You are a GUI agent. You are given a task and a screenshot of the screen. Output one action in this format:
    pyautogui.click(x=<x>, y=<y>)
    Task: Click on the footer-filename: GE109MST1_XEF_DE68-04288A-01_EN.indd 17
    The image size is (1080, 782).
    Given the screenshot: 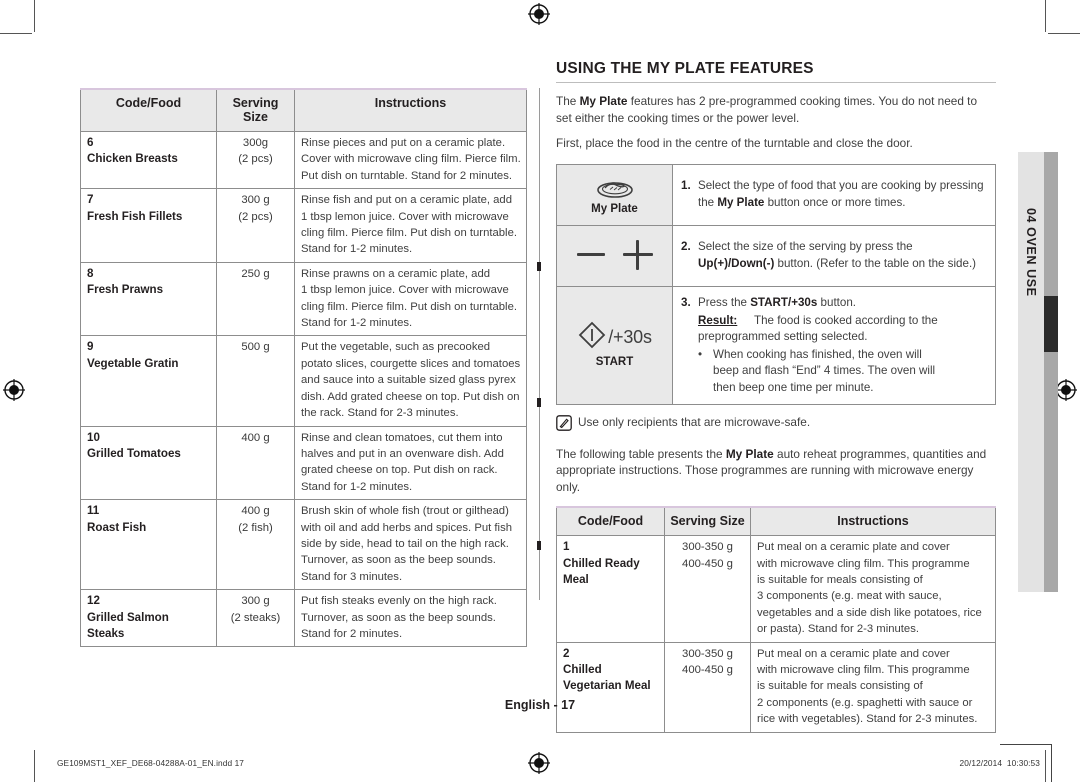 What is the action you would take?
    pyautogui.click(x=151, y=763)
    